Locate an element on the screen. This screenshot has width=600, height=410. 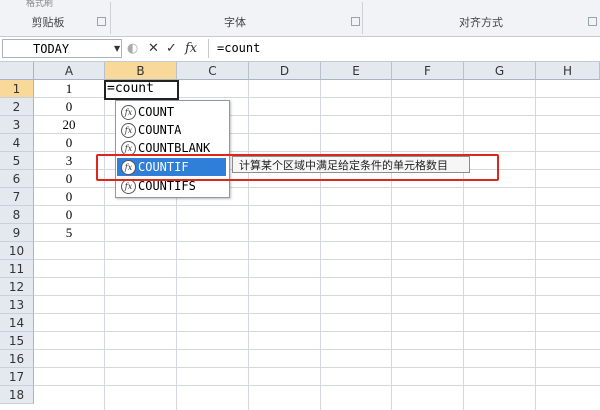
row-header: 4 is located at coordinates (17, 143).